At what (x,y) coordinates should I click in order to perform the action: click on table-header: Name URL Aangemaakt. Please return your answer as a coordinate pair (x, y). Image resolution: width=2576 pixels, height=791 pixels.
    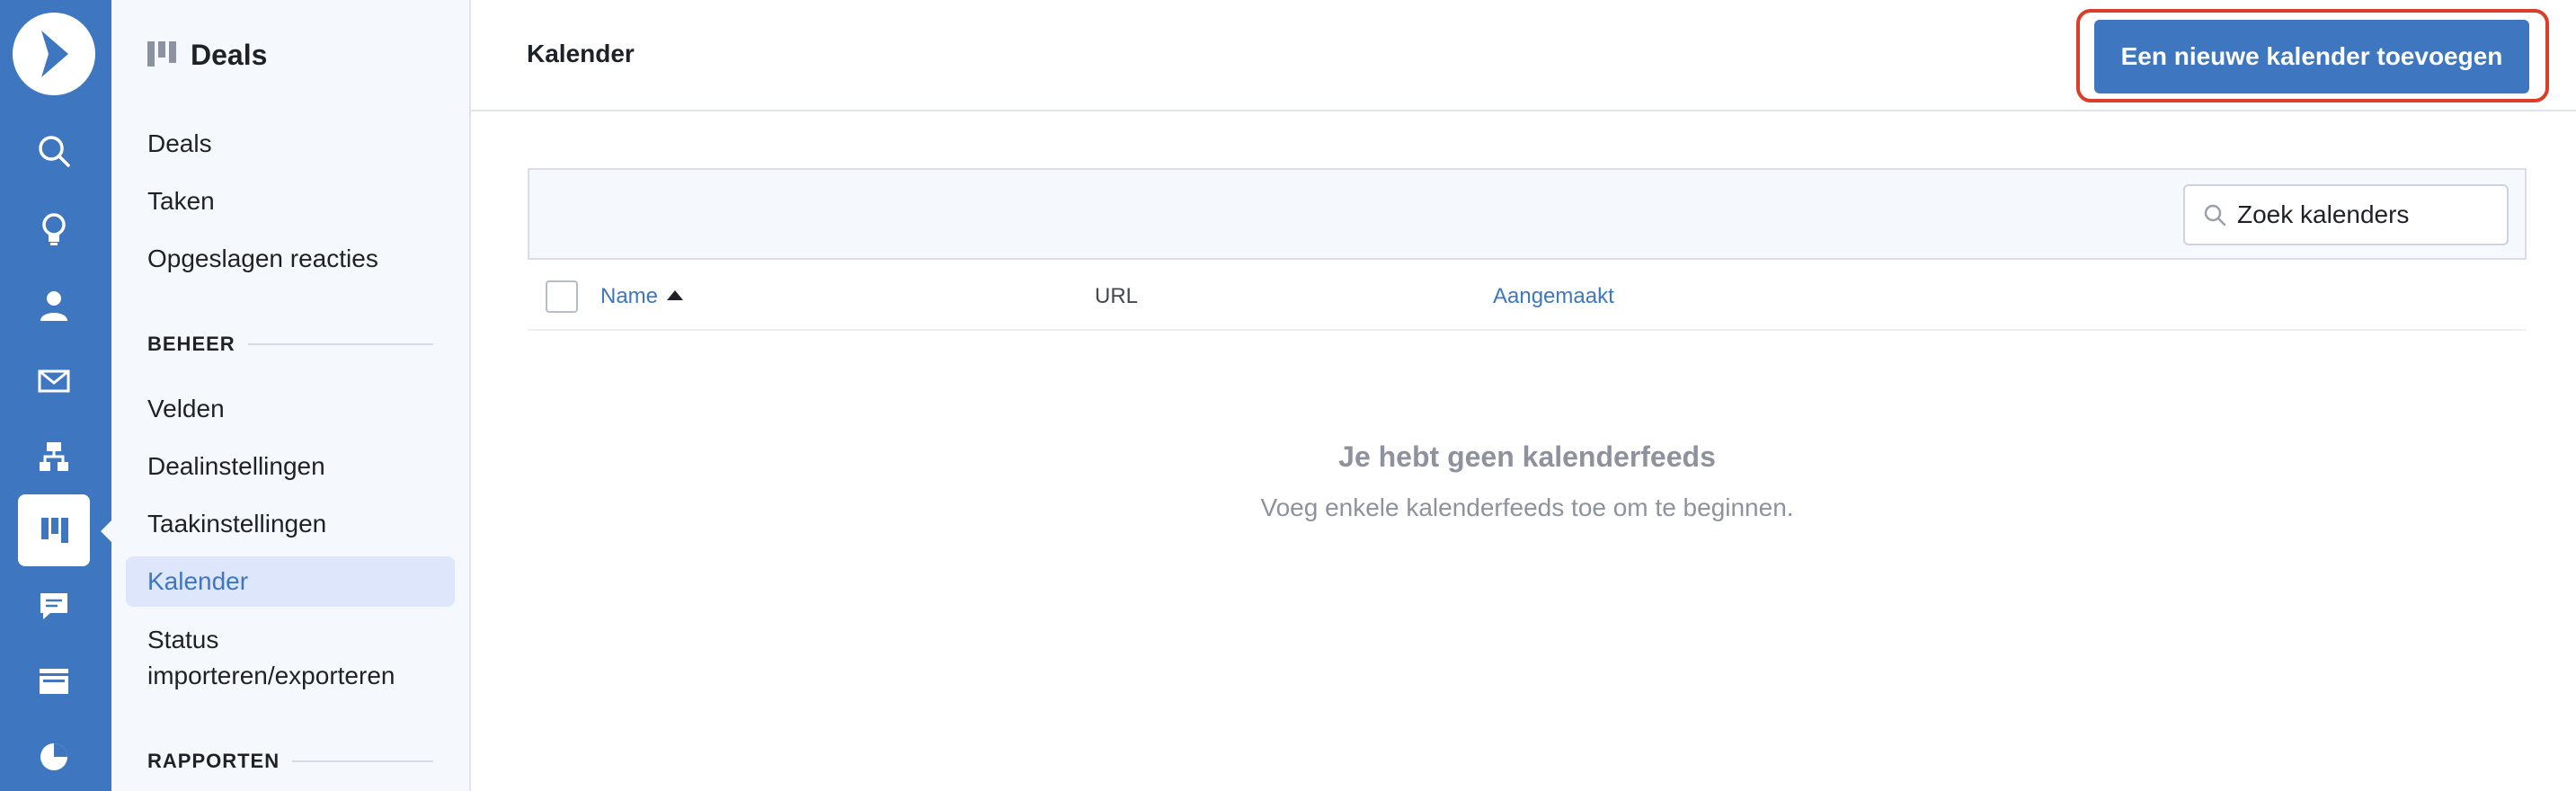
    Looking at the image, I should click on (1527, 296).